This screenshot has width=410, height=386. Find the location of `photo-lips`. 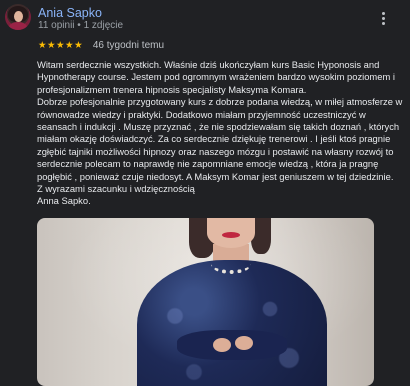

photo-lips is located at coordinates (231, 235).